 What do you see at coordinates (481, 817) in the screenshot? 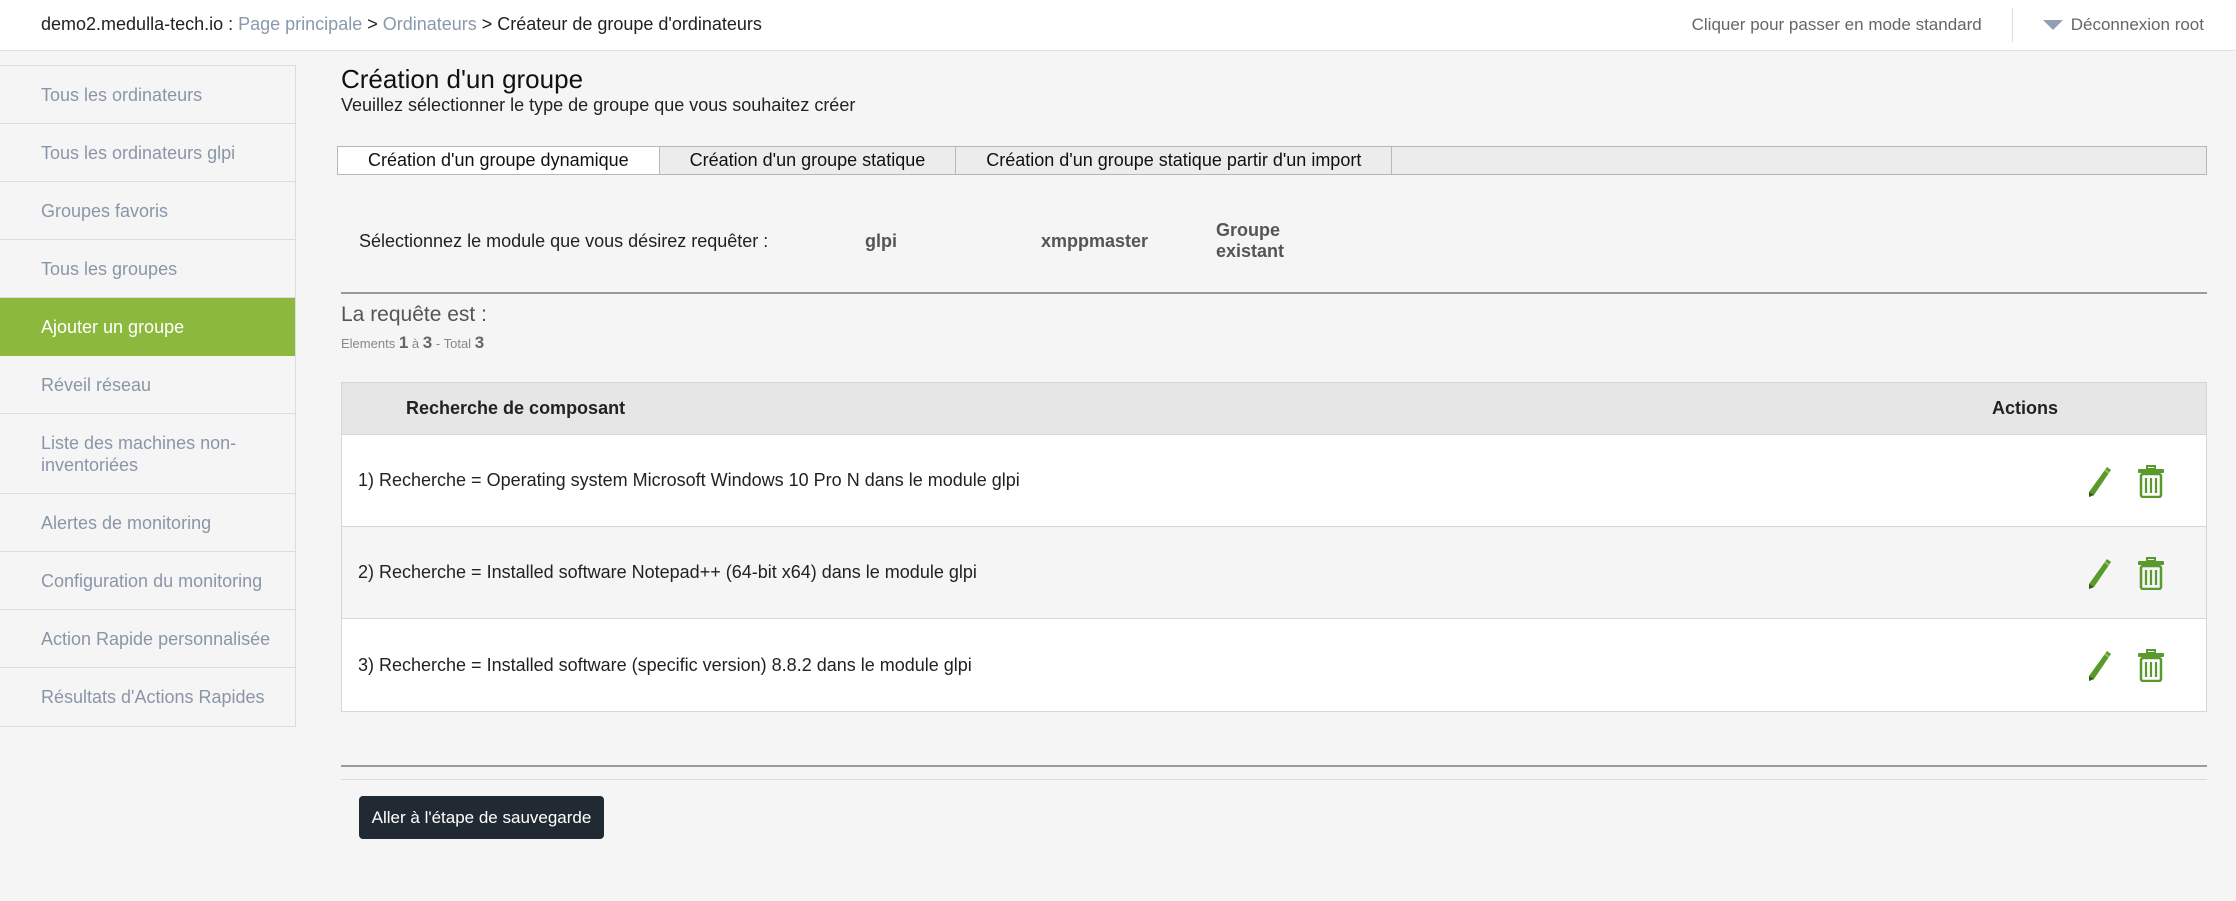
I see `go-to-save-step-button: Aller à l'étape de sauvegarde` at bounding box center [481, 817].